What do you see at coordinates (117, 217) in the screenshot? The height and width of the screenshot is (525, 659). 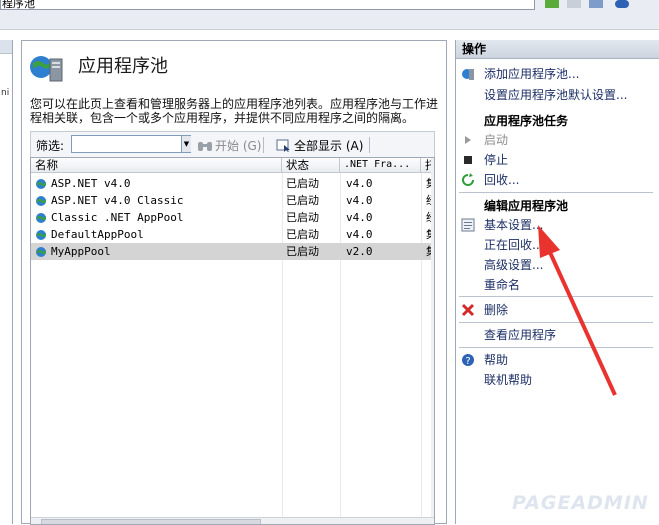 I see `cell-name: Classic .NET AppPool` at bounding box center [117, 217].